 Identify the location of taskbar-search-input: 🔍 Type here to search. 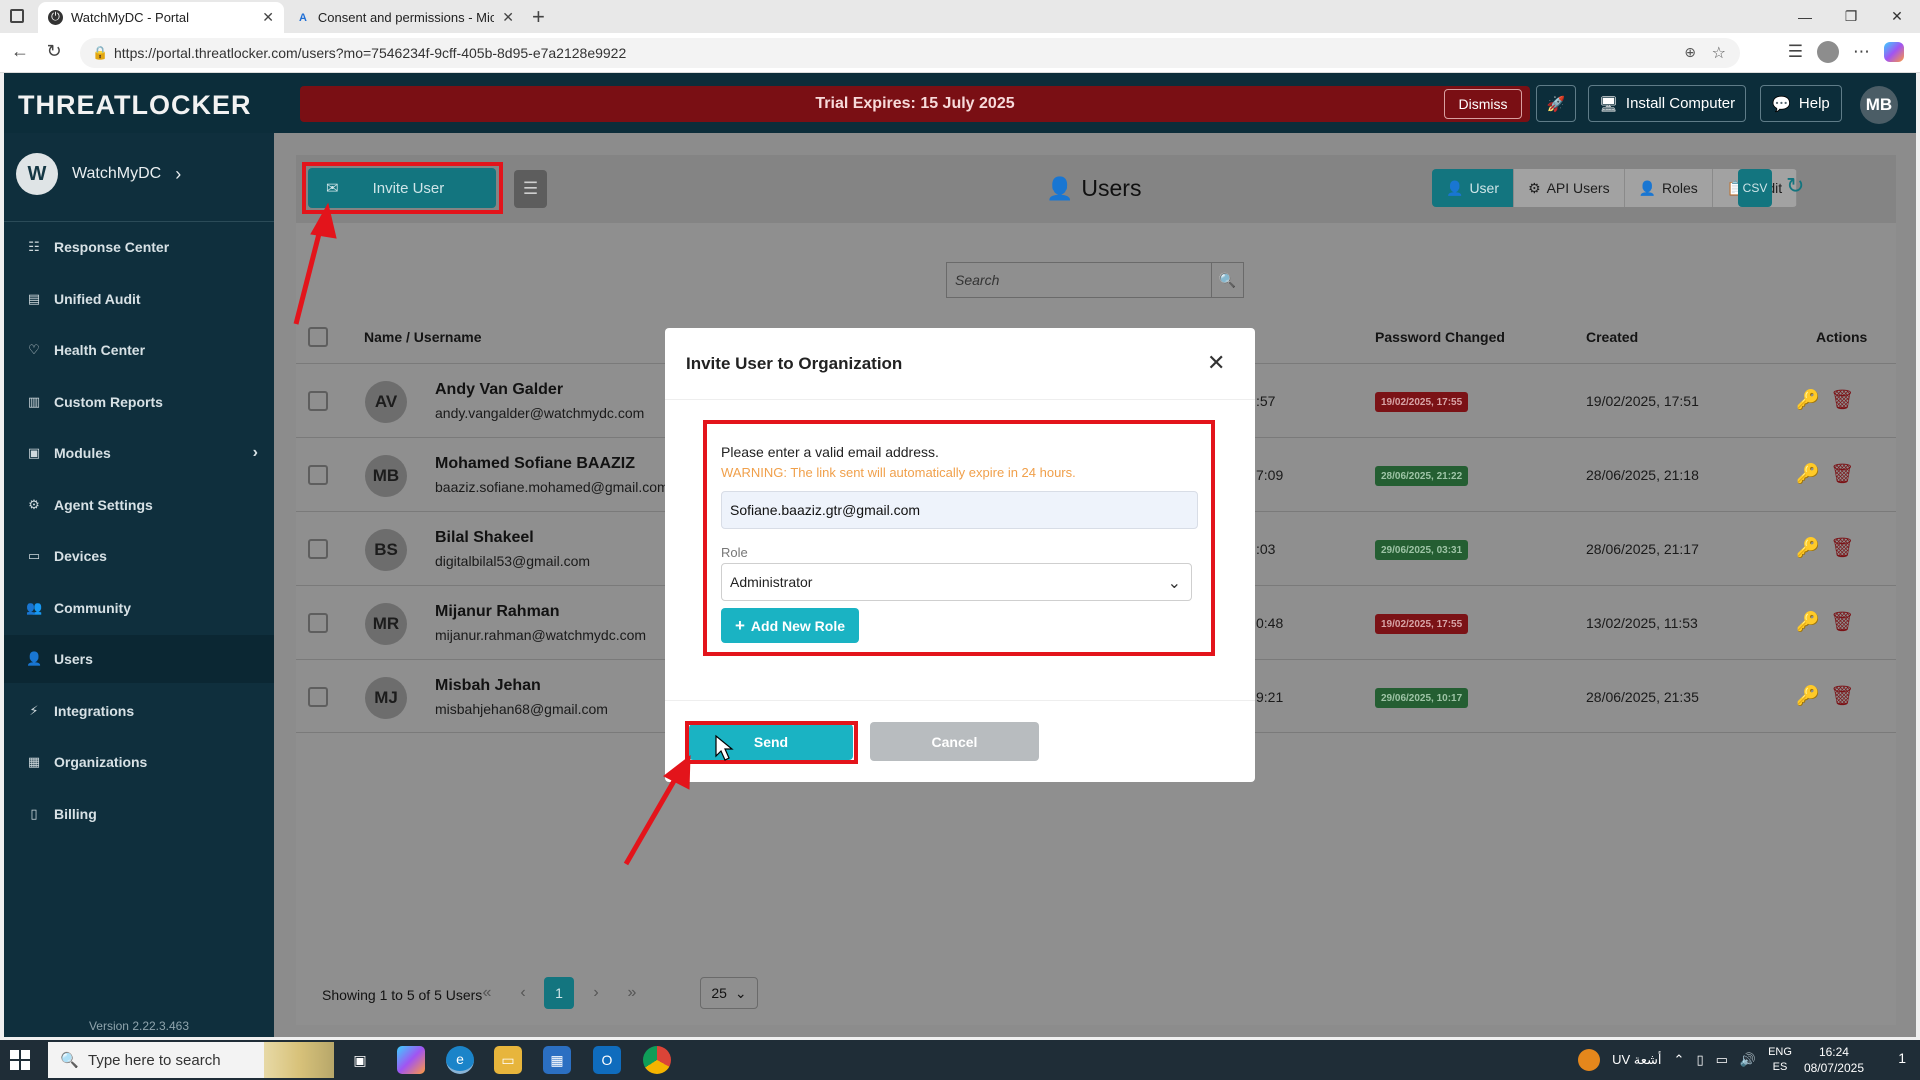
(191, 1060).